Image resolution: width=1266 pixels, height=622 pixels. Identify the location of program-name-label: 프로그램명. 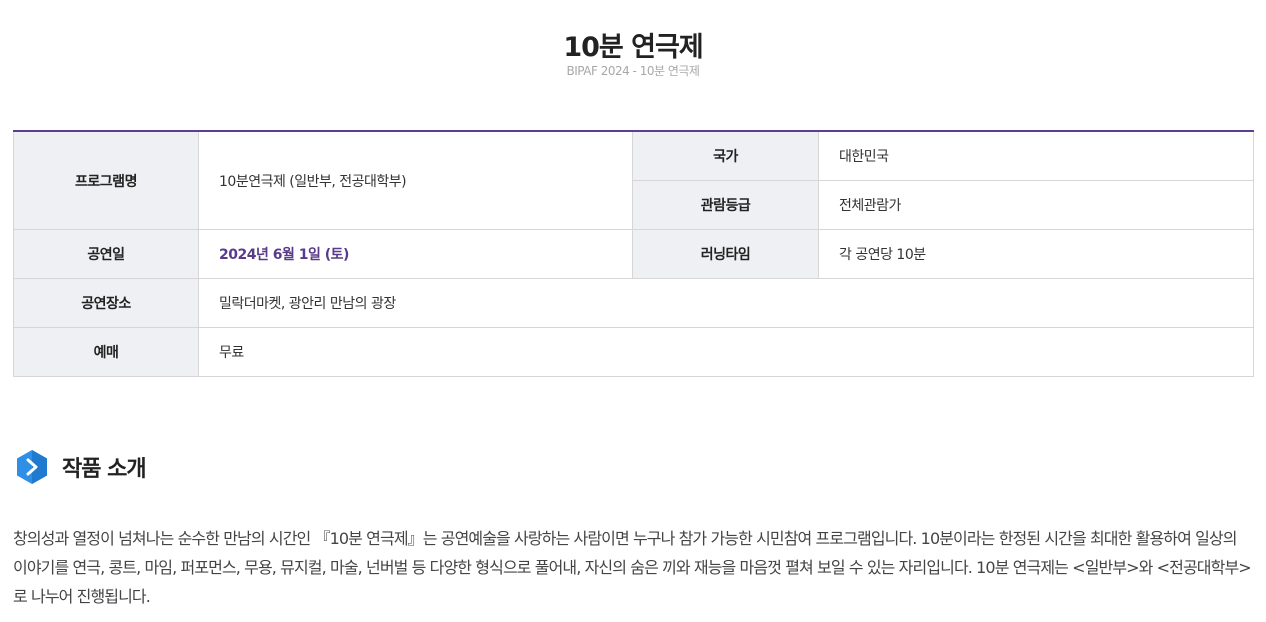
(106, 180).